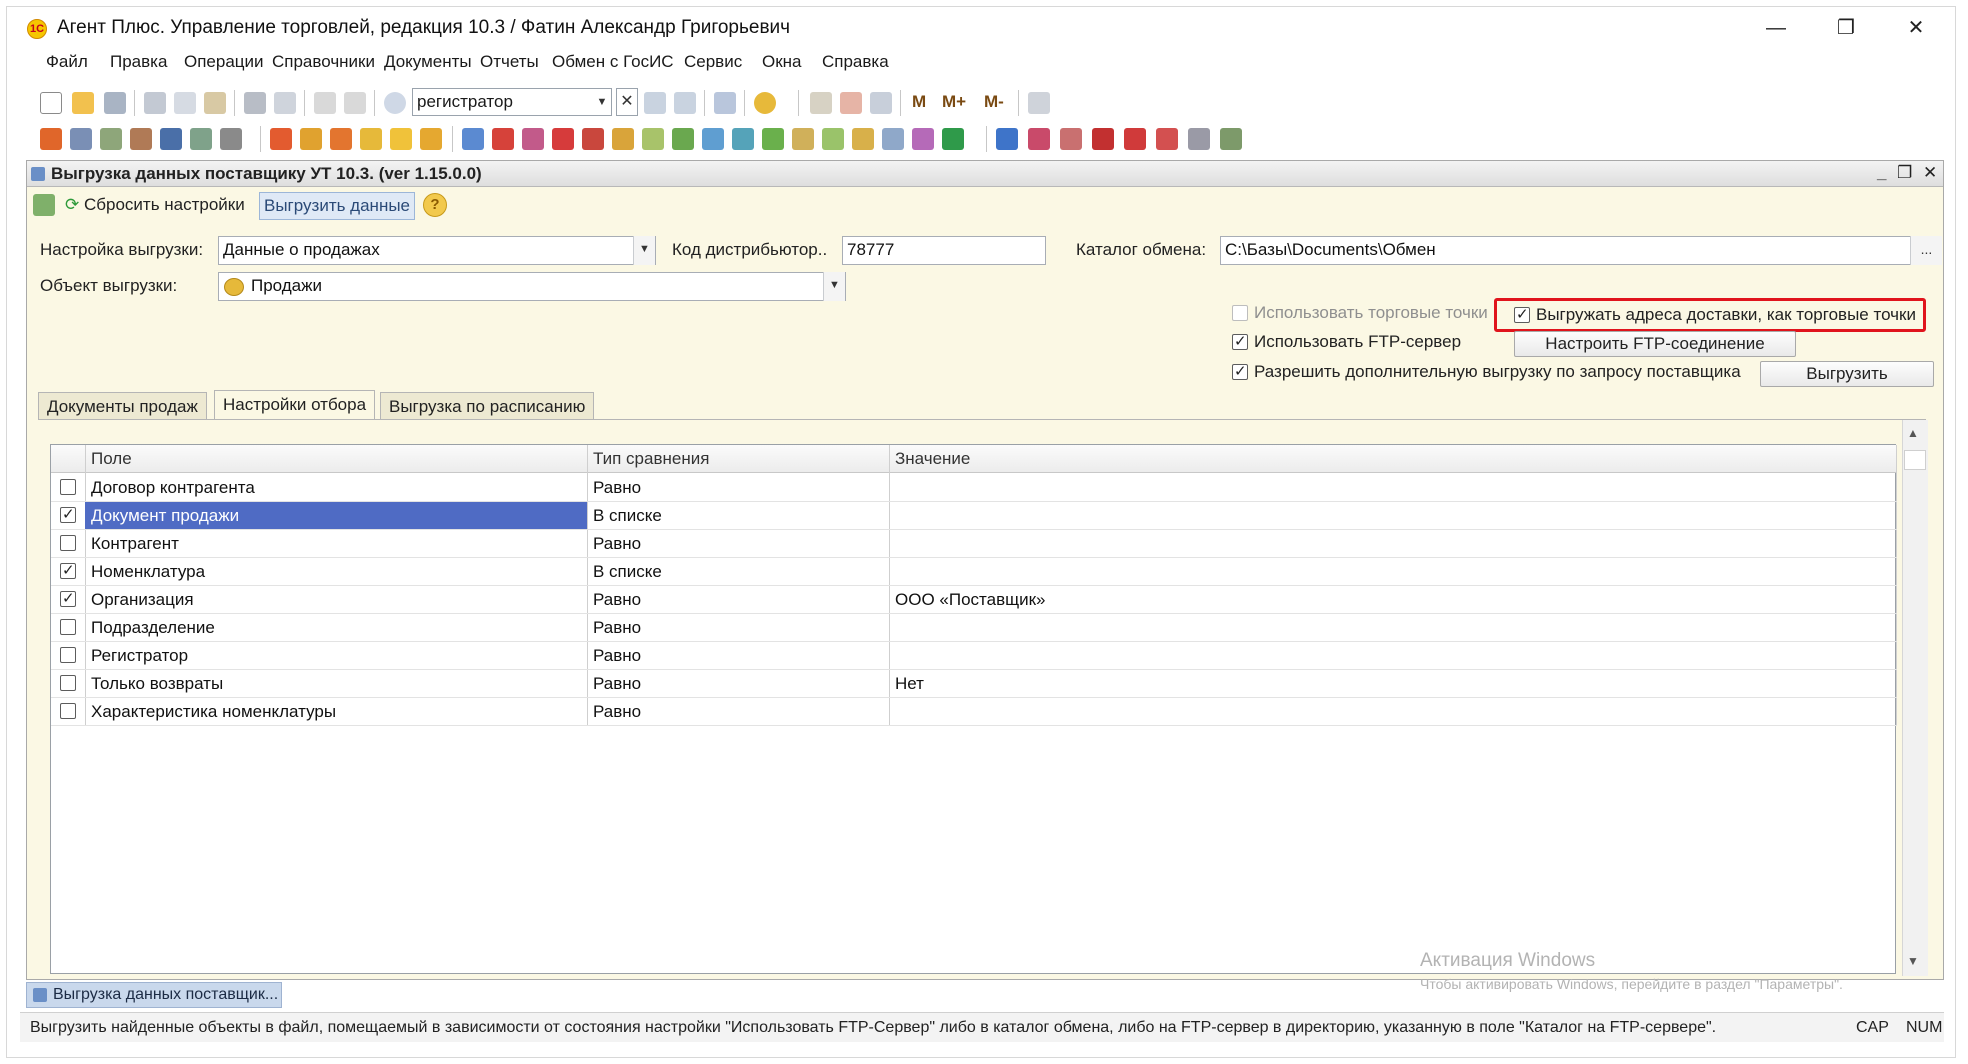  What do you see at coordinates (821, 103) in the screenshot?
I see `calculator-icon` at bounding box center [821, 103].